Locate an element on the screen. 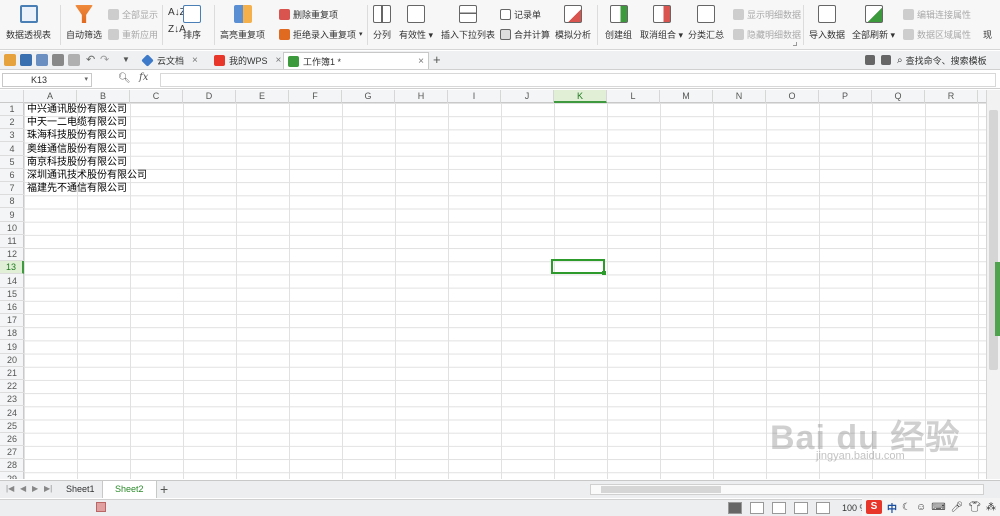 Image resolution: width=1000 pixels, height=516 pixels. skin-icon: 👕︎ is located at coordinates (974, 507).